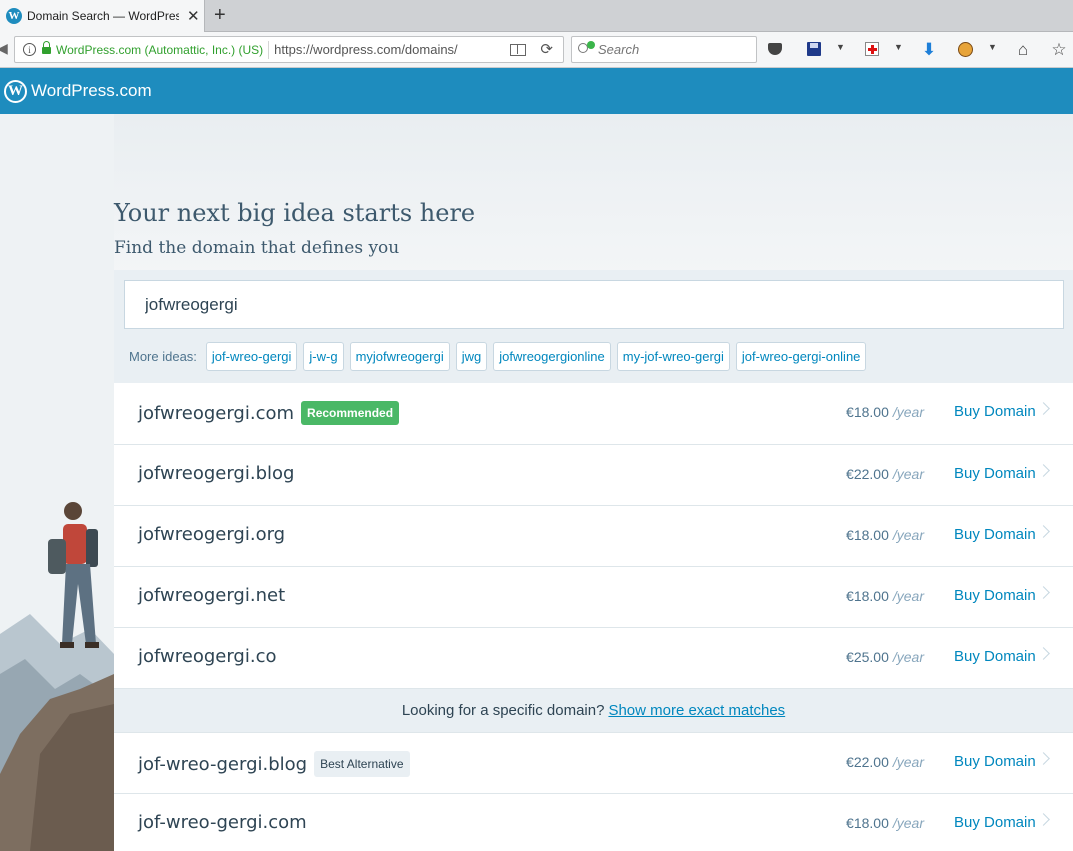 This screenshot has width=1073, height=851. Describe the element at coordinates (14, 16) in the screenshot. I see `wordpress-favicon-icon: W` at that location.